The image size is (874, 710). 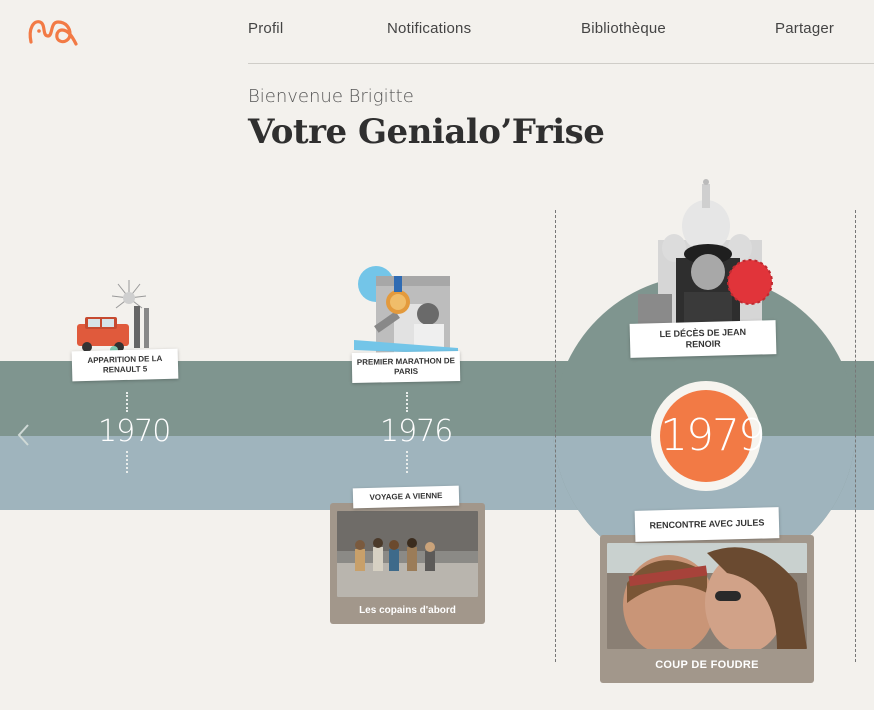 What do you see at coordinates (707, 665) in the screenshot?
I see `card-caption: COUP DE FOUDRE` at bounding box center [707, 665].